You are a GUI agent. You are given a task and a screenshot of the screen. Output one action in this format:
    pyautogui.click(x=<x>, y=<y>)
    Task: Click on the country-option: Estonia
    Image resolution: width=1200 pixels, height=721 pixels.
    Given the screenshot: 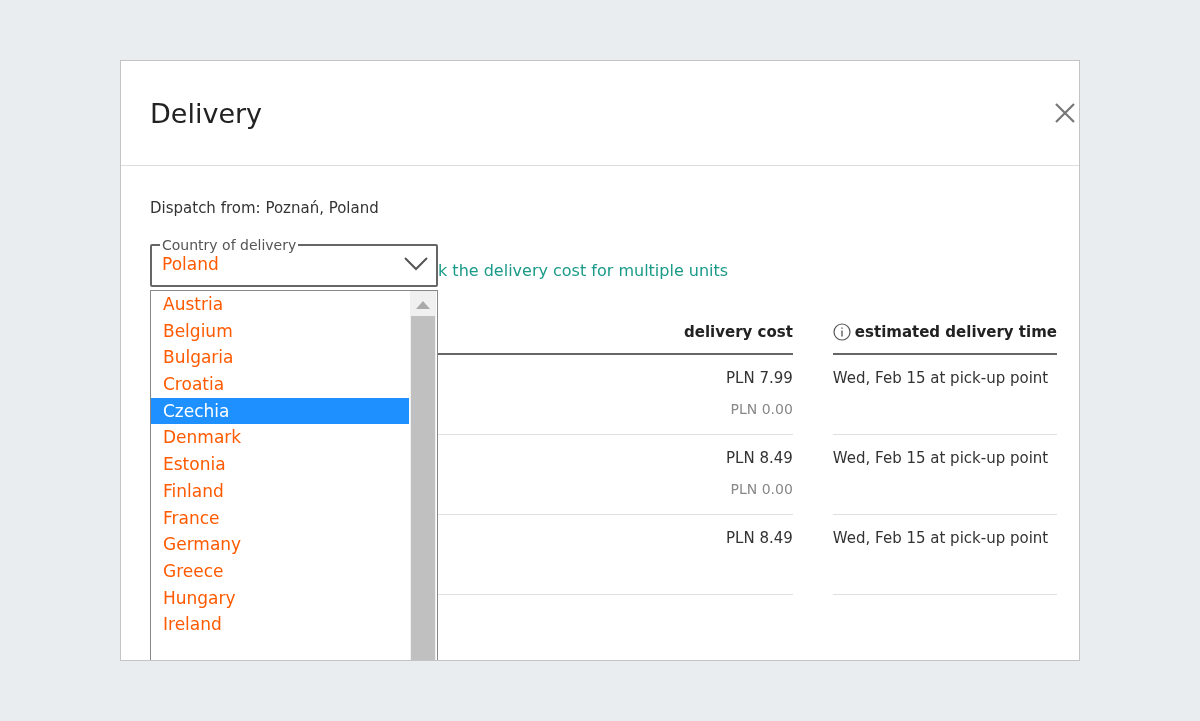 What is the action you would take?
    pyautogui.click(x=280, y=464)
    